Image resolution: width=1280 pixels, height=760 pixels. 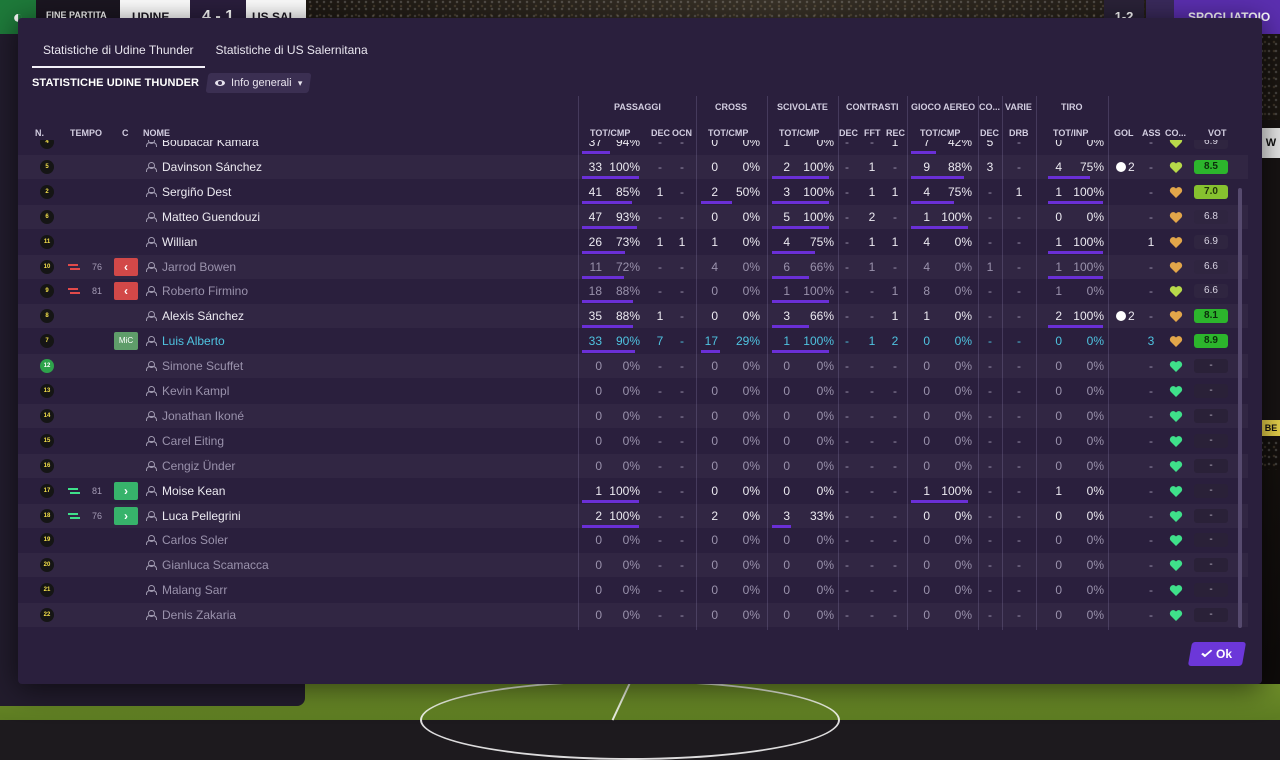 What do you see at coordinates (1070, 133) in the screenshot?
I see `column-header: TOT/INP` at bounding box center [1070, 133].